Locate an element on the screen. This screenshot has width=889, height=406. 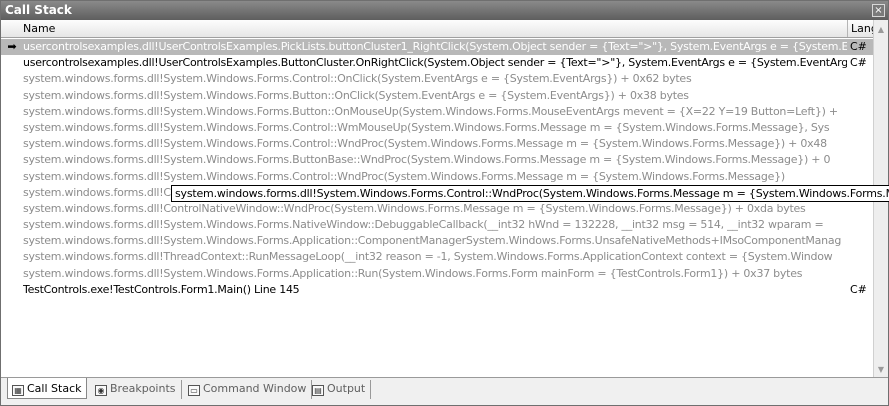
tab-label: Call Stack is located at coordinates (54, 388).